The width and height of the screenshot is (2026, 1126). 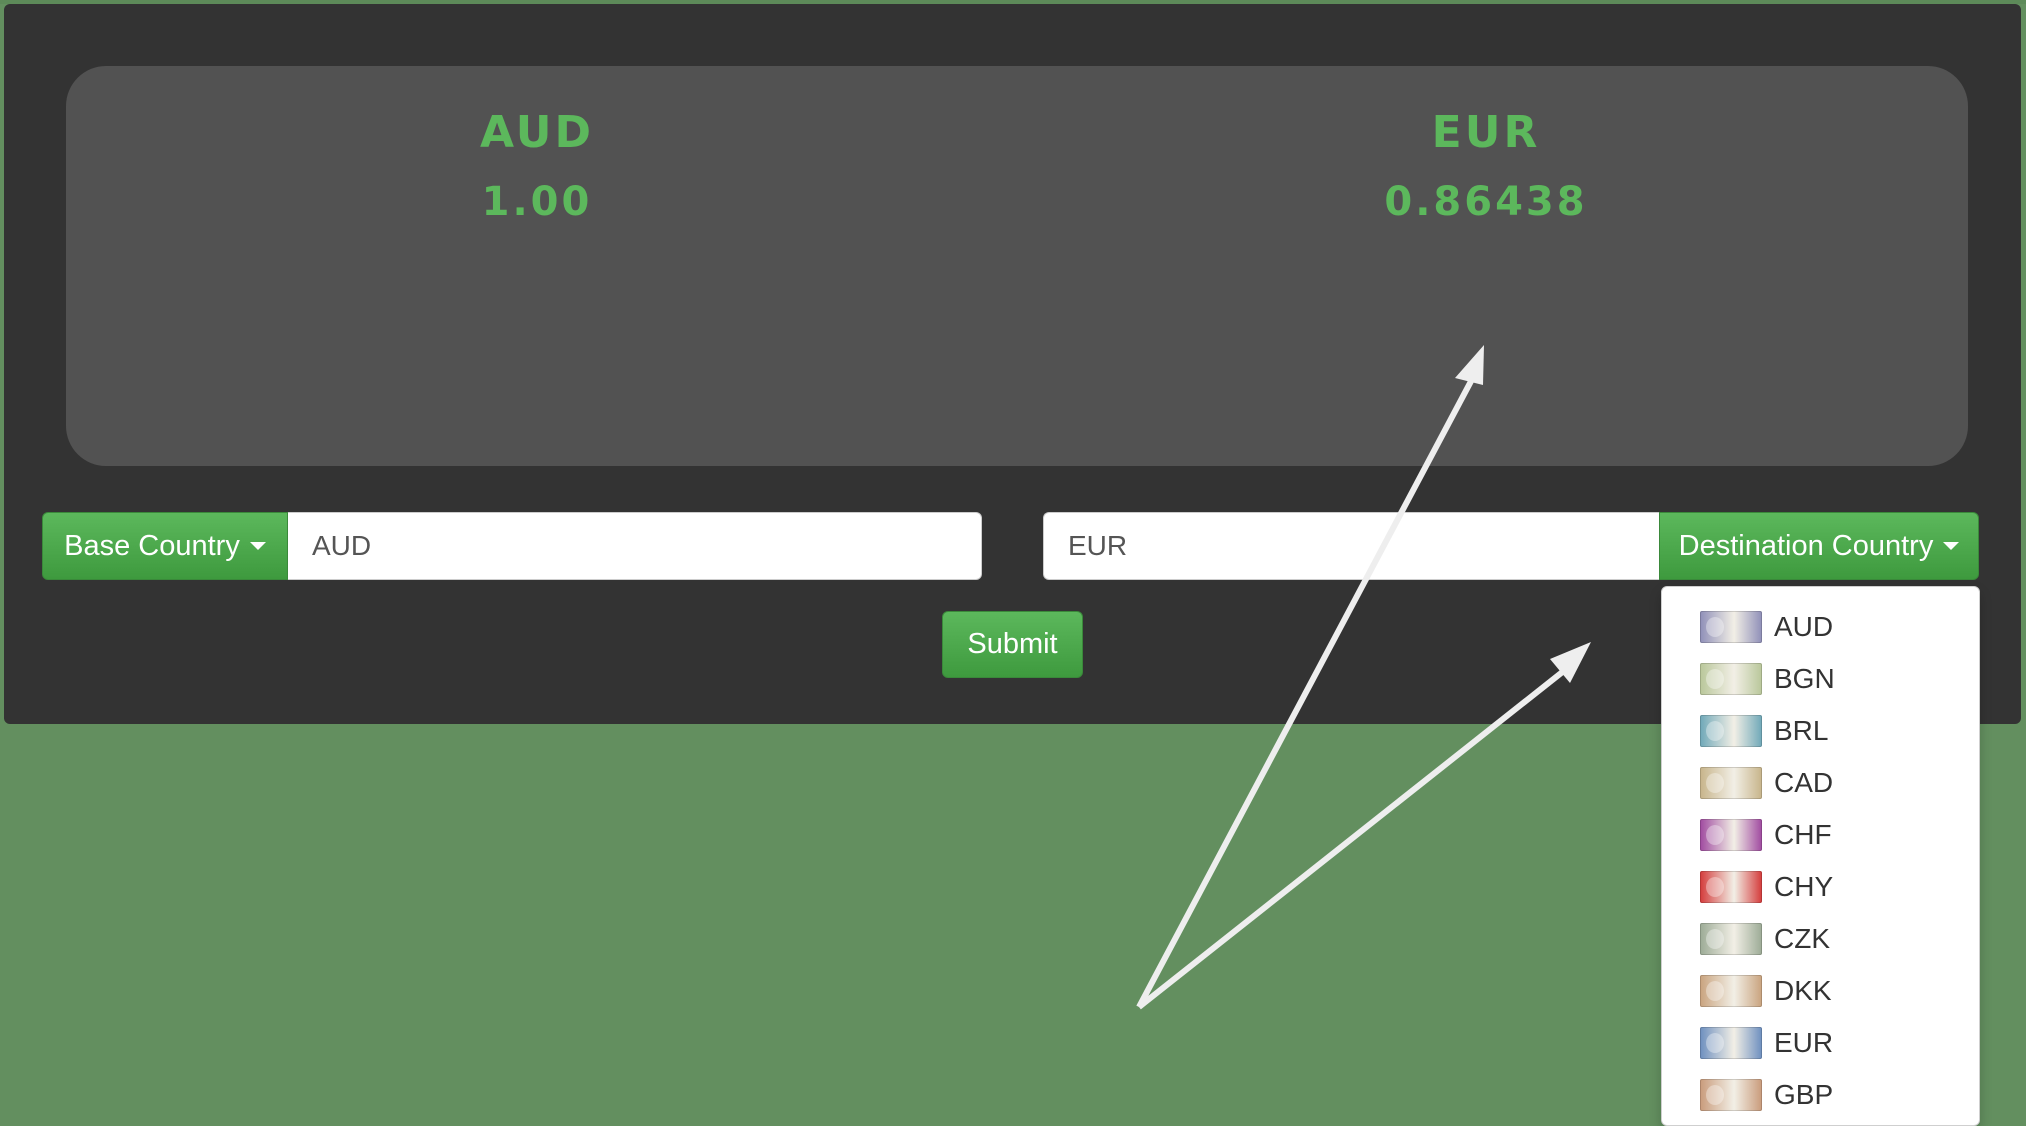 I want to click on arrow-to-rate-icon, so click(x=1308, y=687).